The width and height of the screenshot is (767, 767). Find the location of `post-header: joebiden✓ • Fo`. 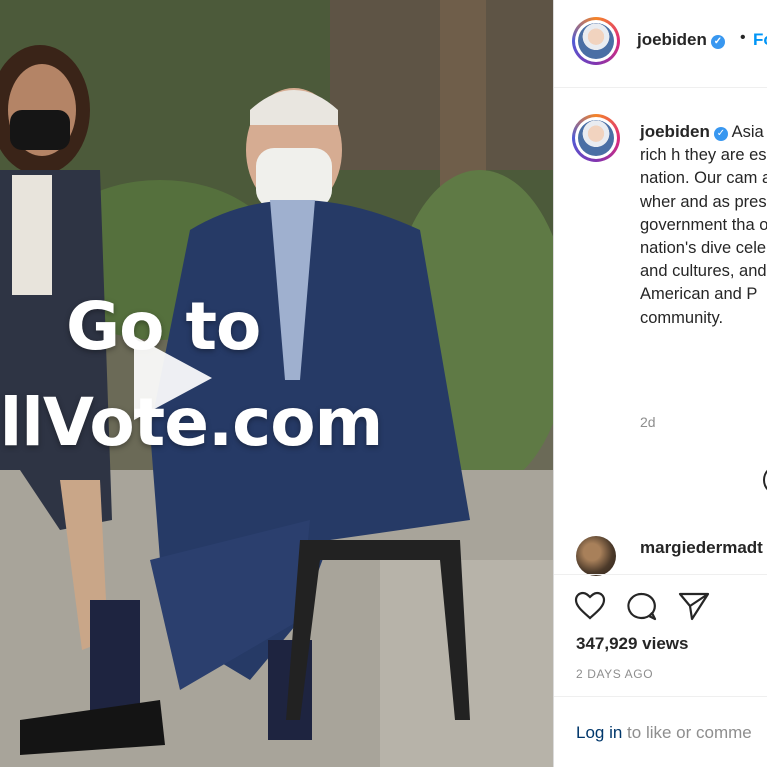

post-header: joebiden✓ • Fo is located at coordinates (660, 44).